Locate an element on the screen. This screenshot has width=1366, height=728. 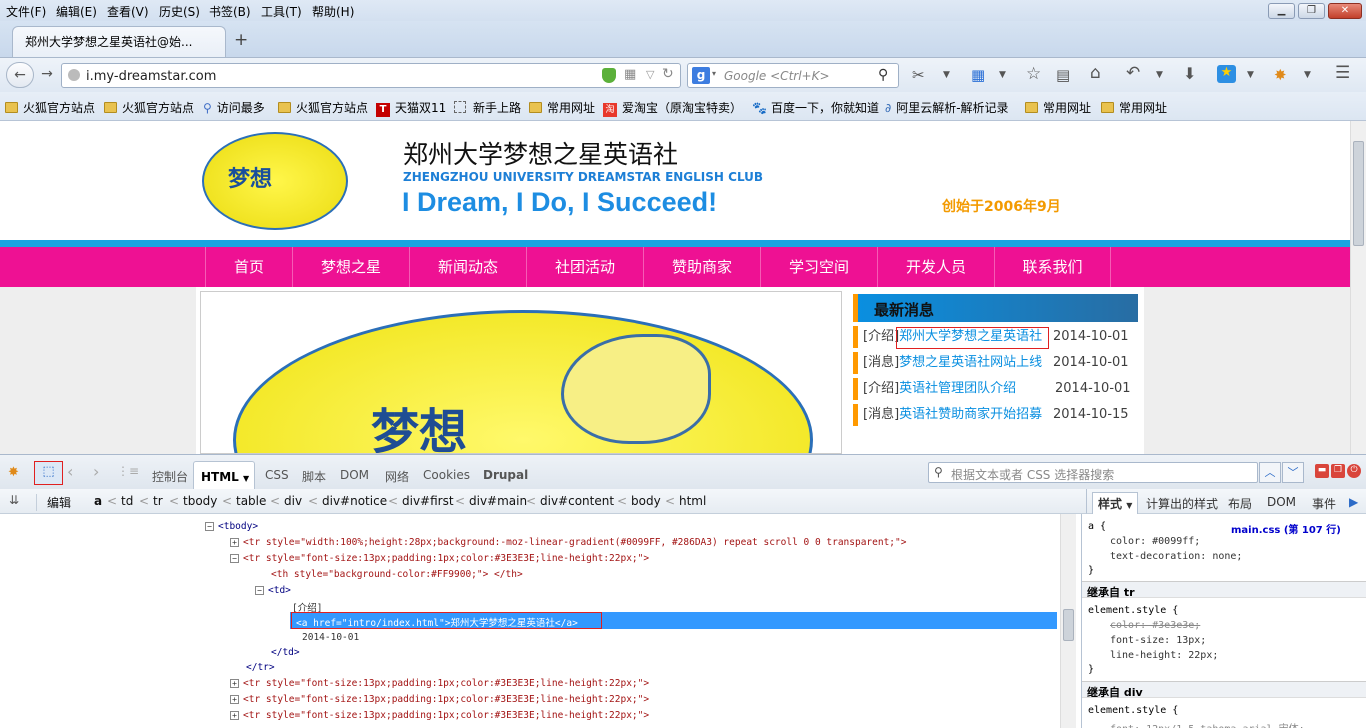
inspect-element-icon: ⬚ is located at coordinates (48, 473).